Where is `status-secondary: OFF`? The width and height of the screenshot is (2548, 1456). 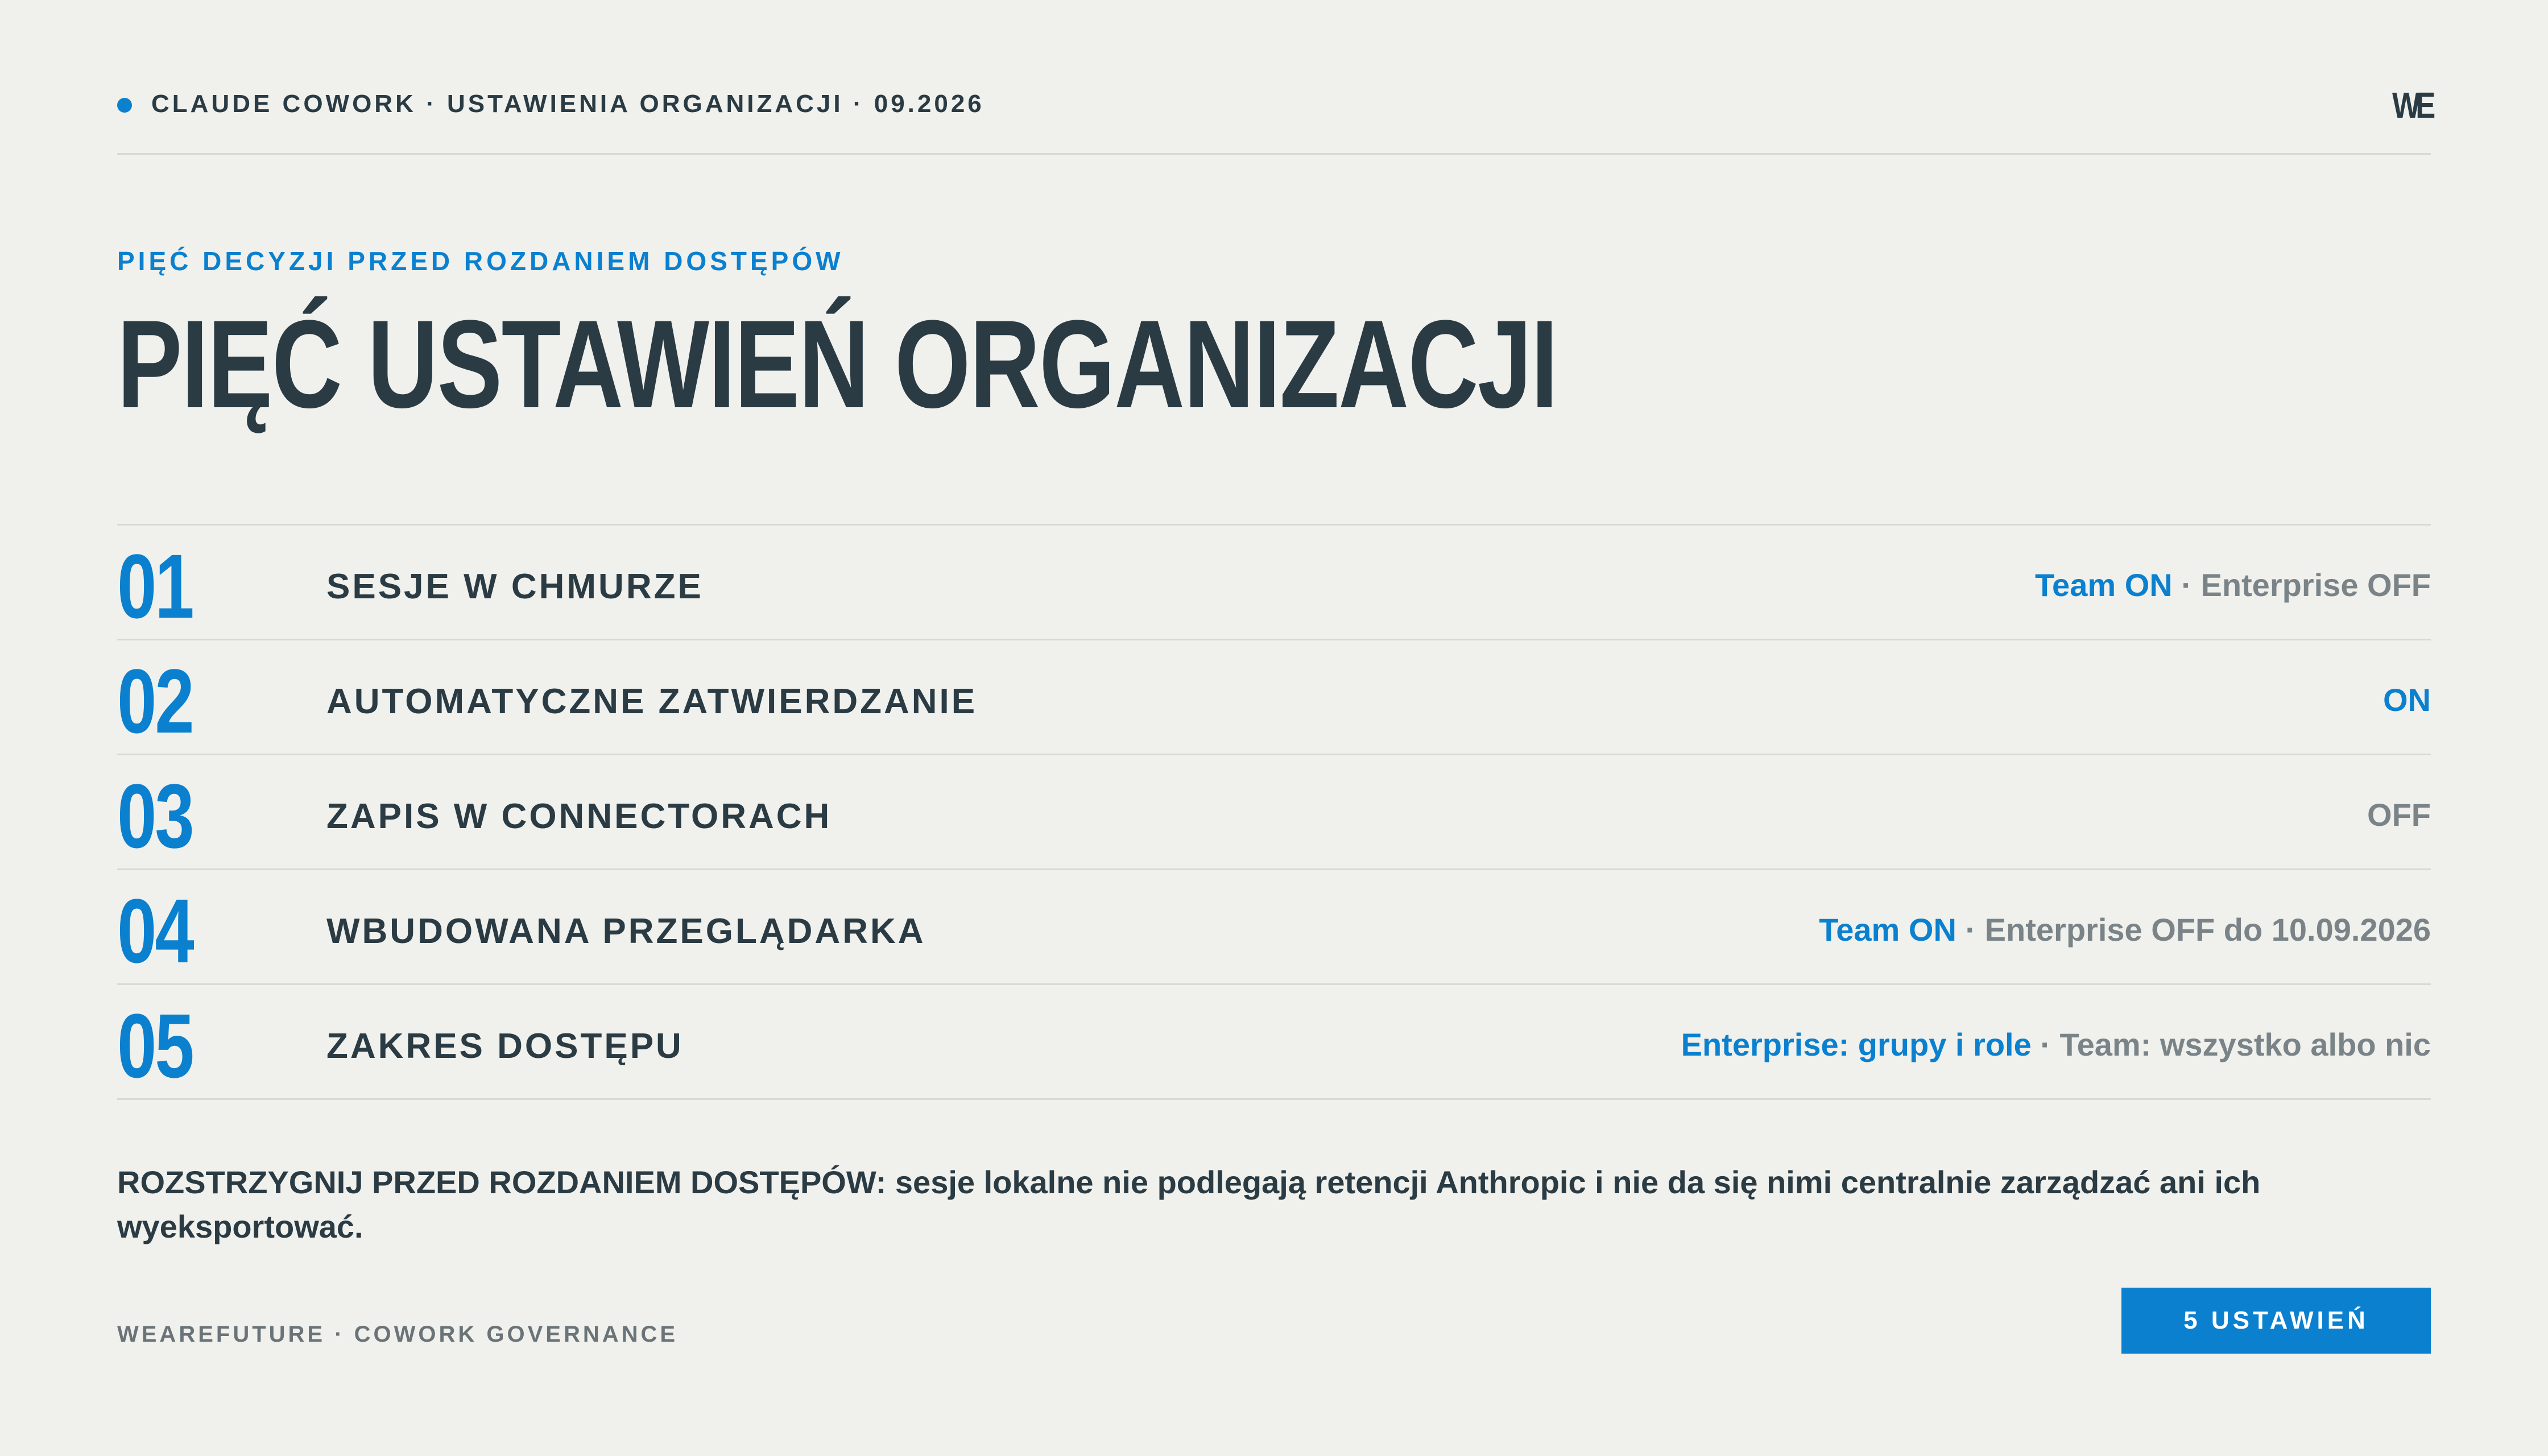 status-secondary: OFF is located at coordinates (2399, 815).